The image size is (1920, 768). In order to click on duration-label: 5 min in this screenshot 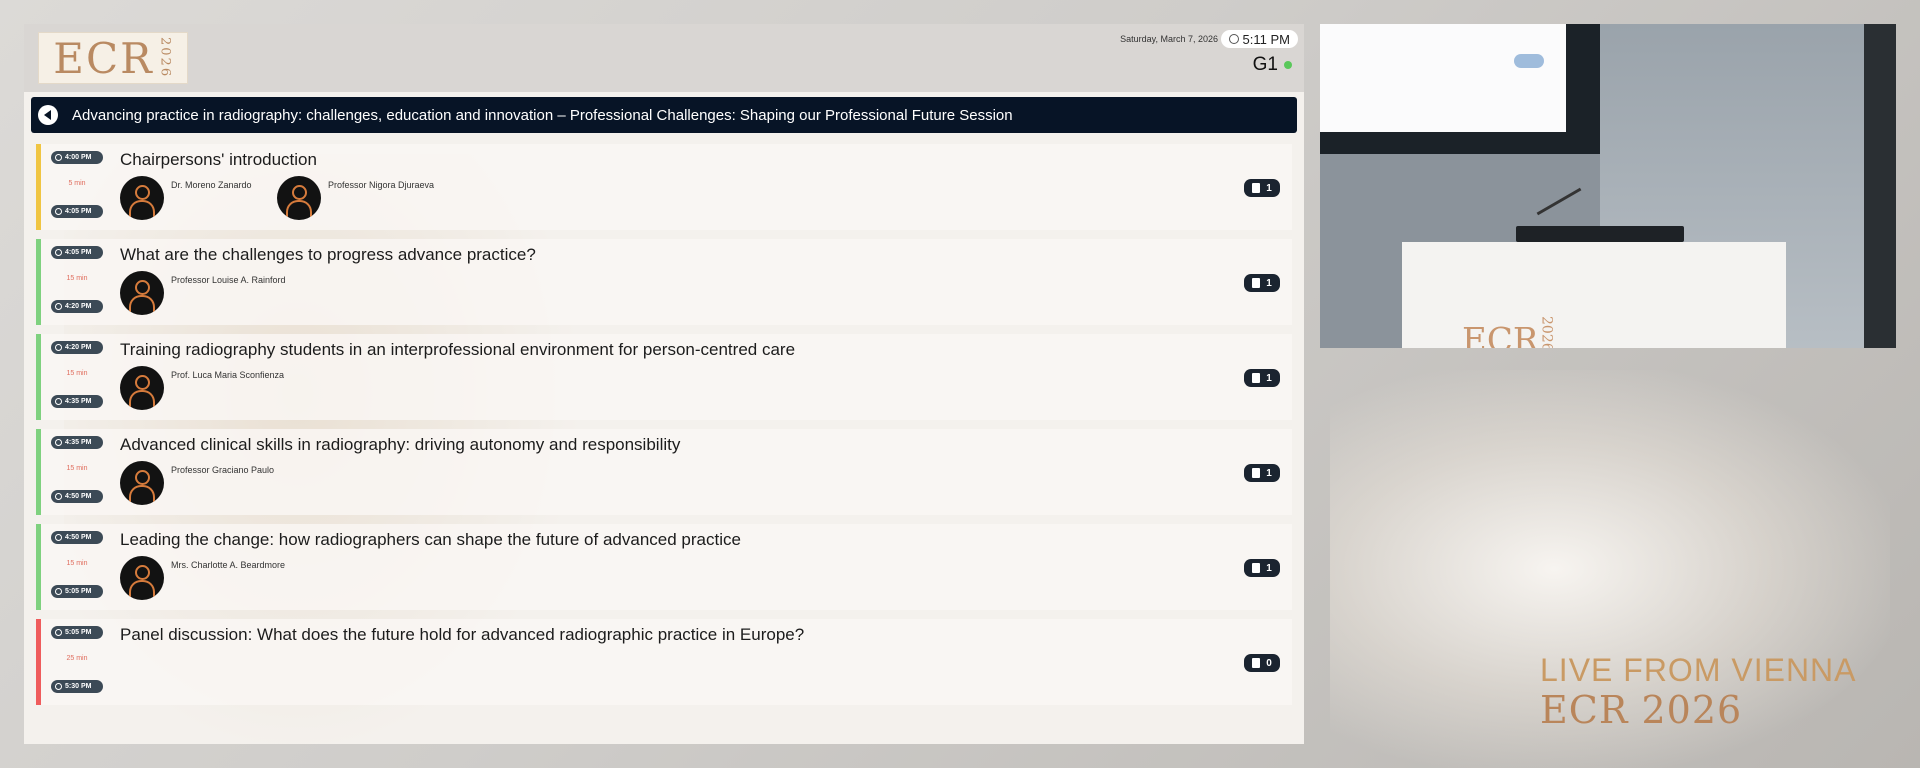, I will do `click(77, 183)`.